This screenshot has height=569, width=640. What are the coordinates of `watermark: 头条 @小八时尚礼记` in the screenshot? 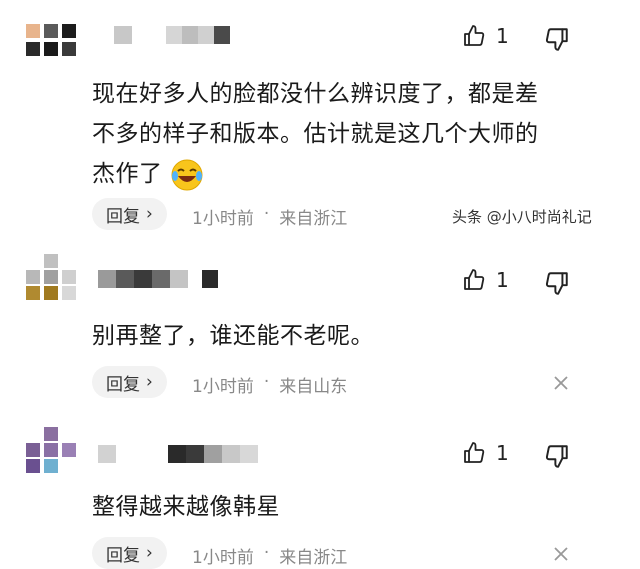 It's located at (522, 217).